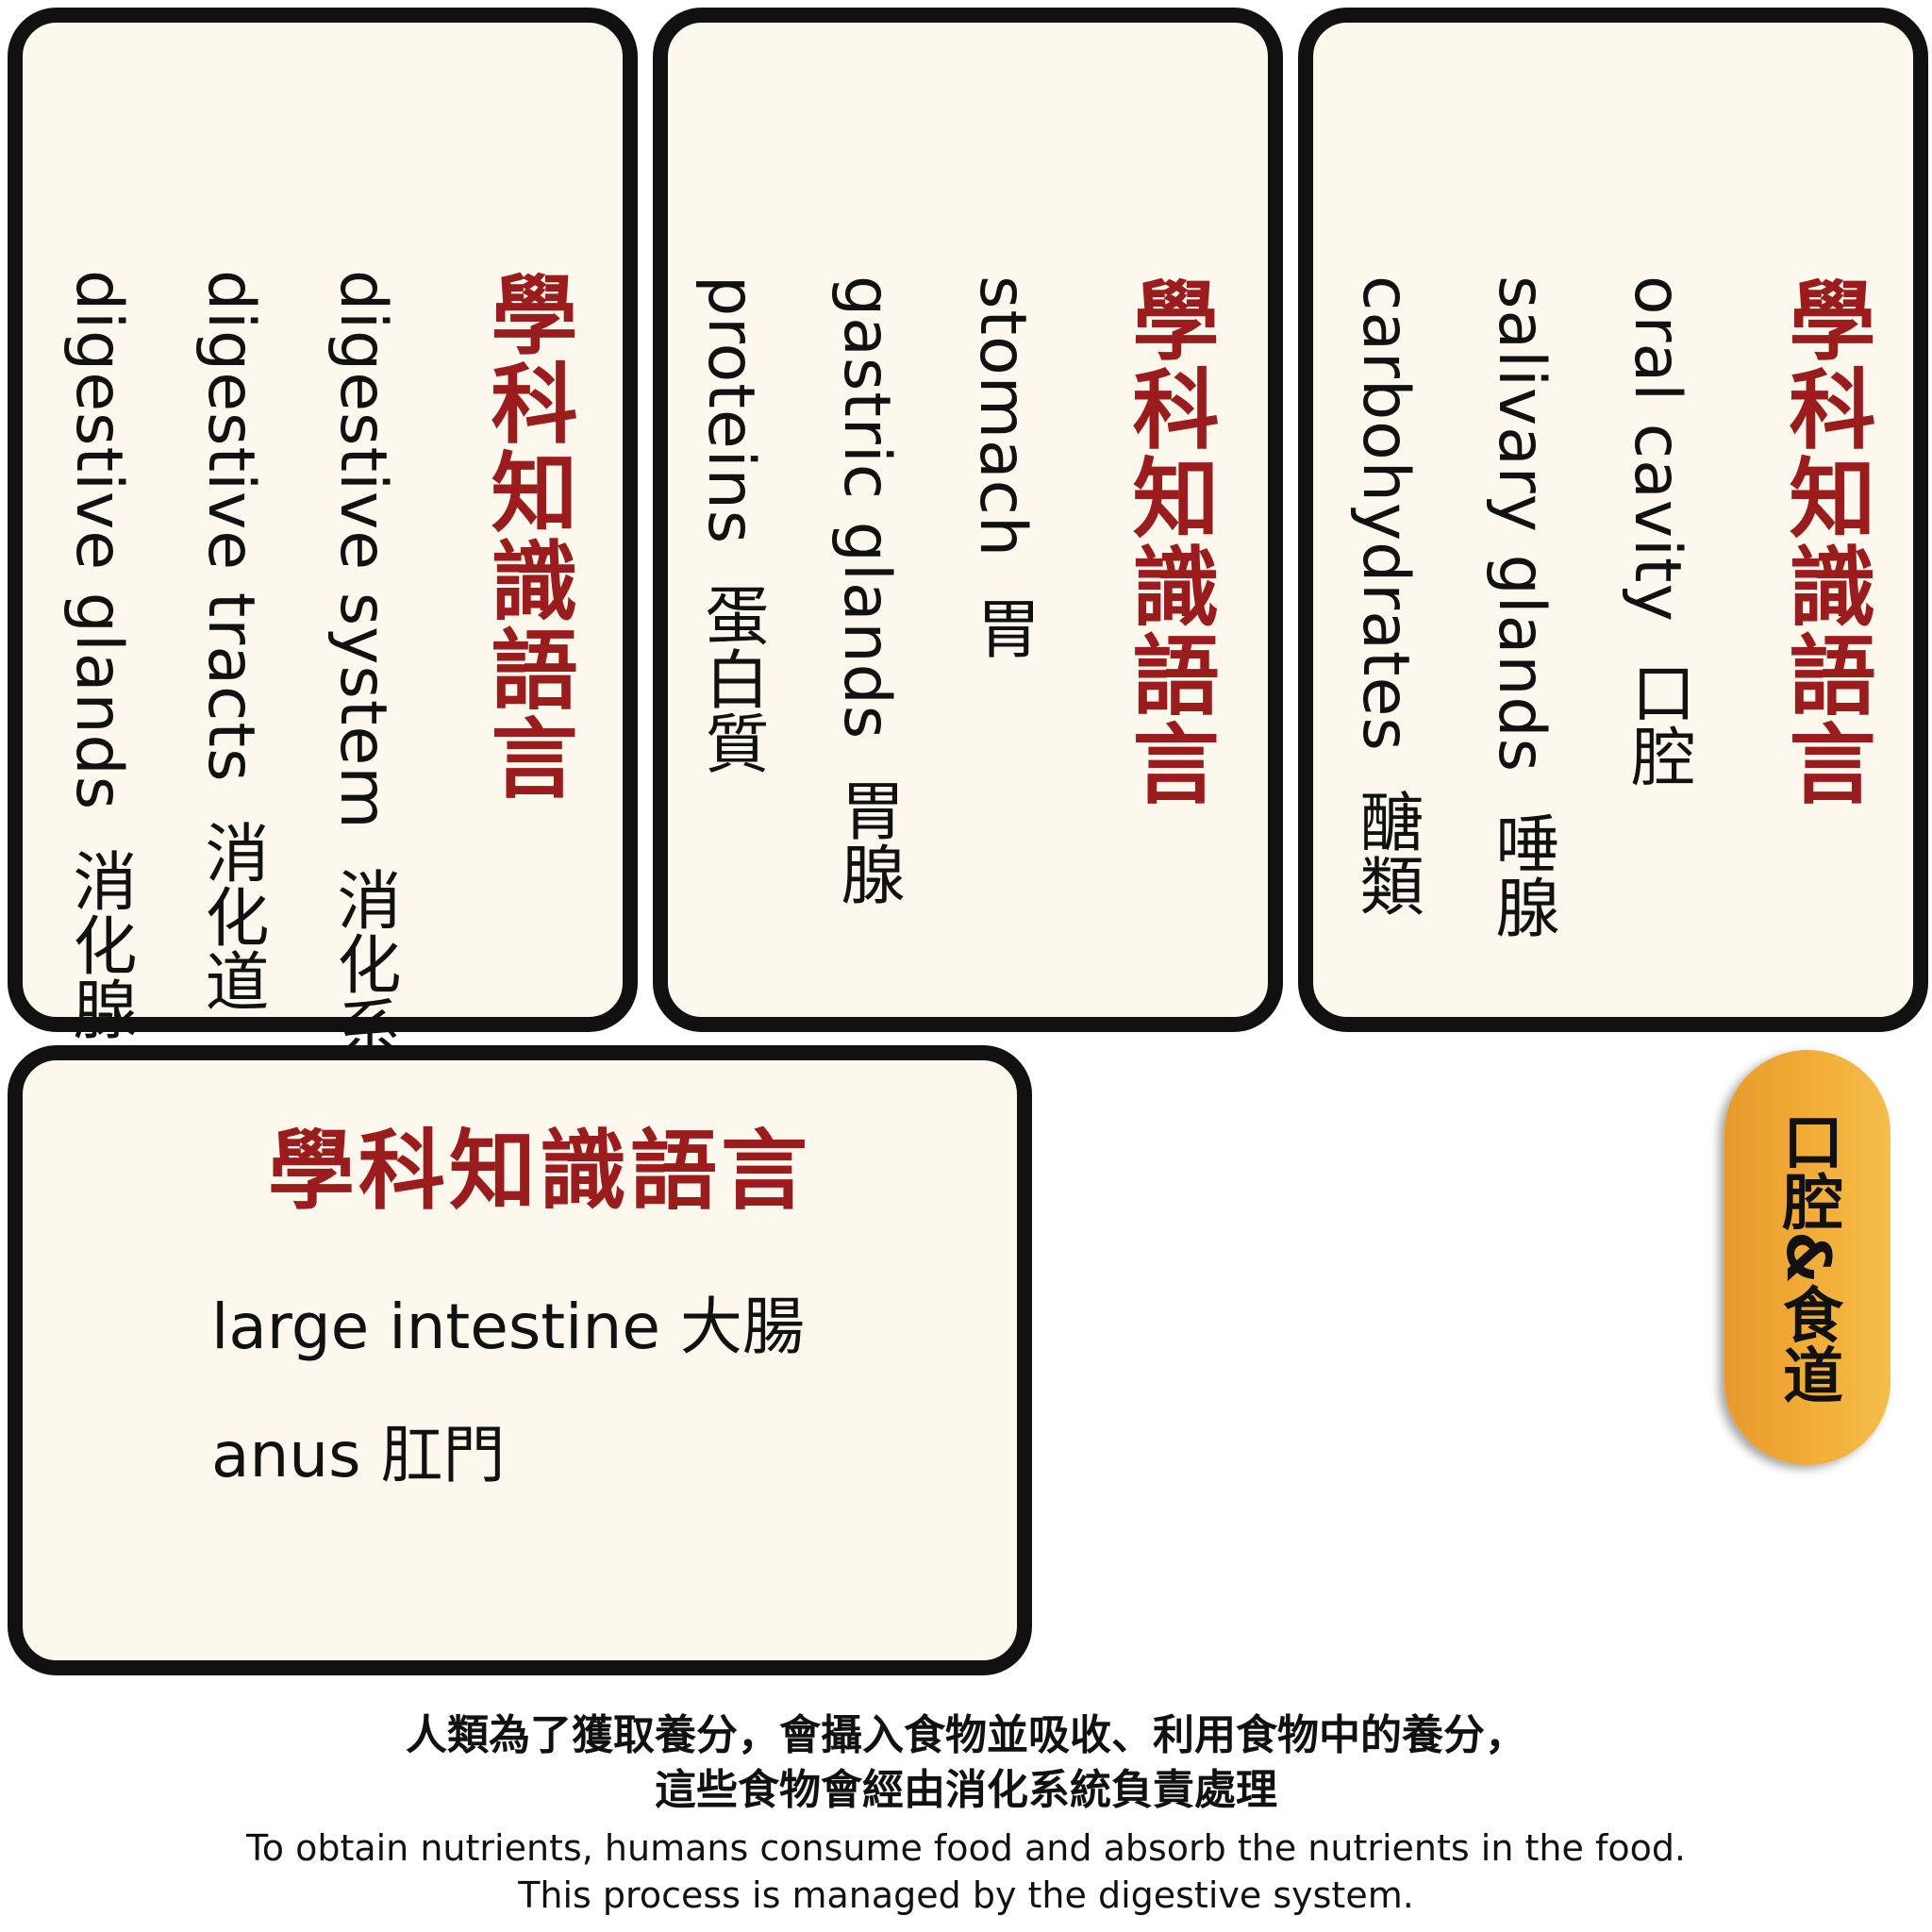 This screenshot has height=1932, width=1932. Describe the element at coordinates (730, 524) in the screenshot. I see `term-item: proteins 蛋白質` at that location.